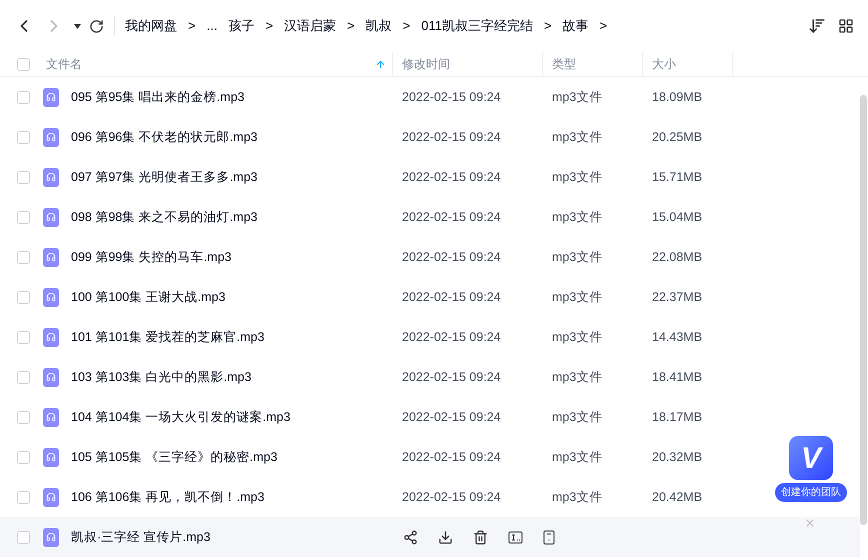 Image resolution: width=868 pixels, height=560 pixels. I want to click on file-name: 100 第100集 王谢大战.mp3, so click(148, 297).